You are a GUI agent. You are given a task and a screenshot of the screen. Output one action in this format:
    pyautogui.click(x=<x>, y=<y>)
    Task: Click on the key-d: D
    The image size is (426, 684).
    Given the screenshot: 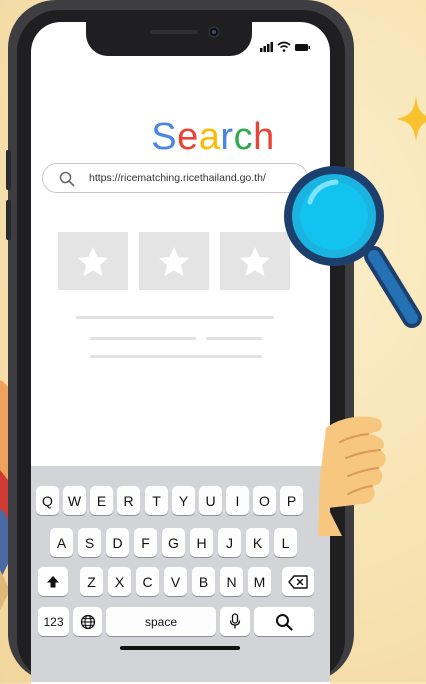 What is the action you would take?
    pyautogui.click(x=117, y=542)
    